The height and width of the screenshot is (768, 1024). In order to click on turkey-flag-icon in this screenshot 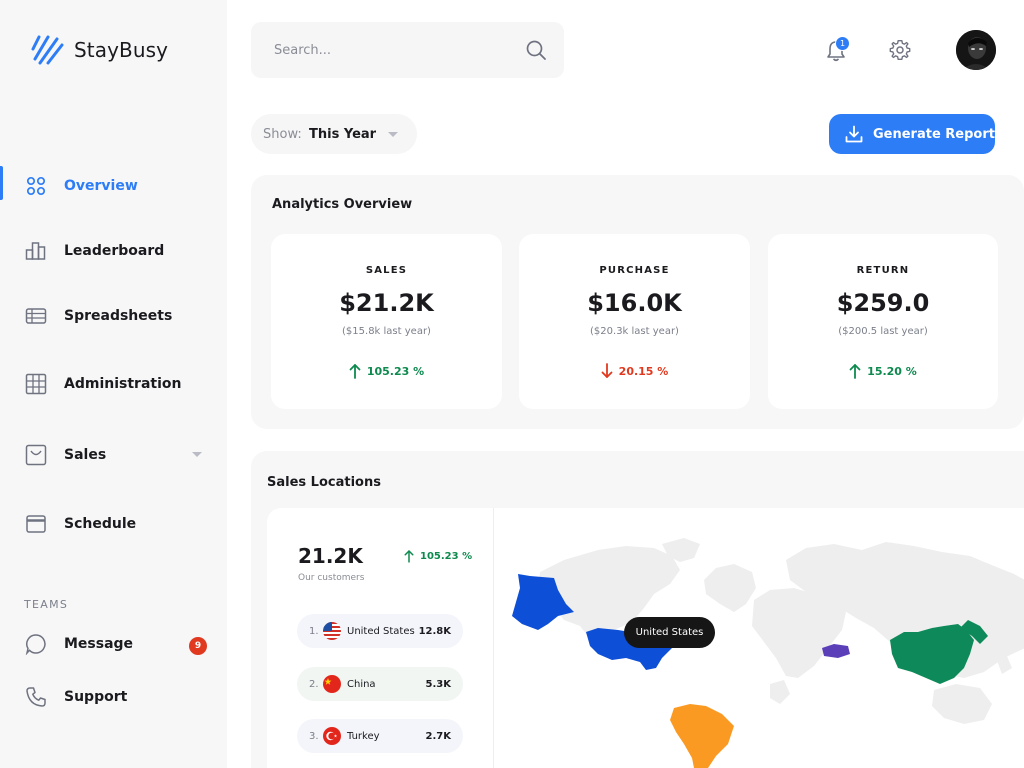, I will do `click(332, 736)`.